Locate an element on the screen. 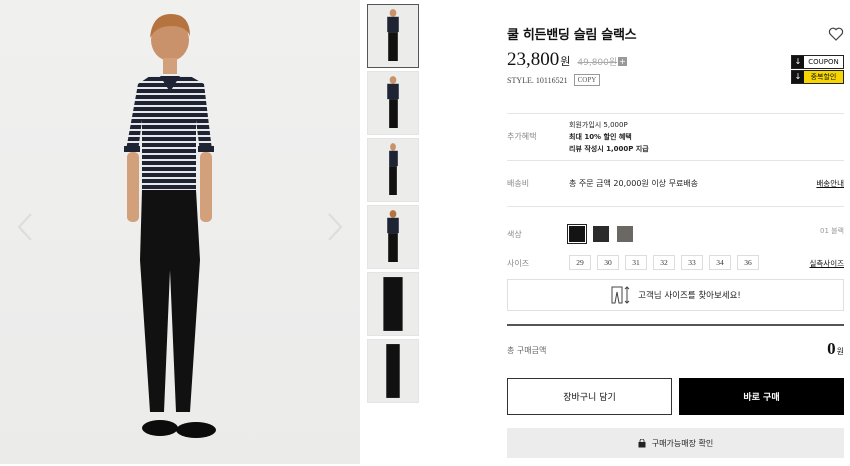 The width and height of the screenshot is (850, 466). color-swatch-charcoal is located at coordinates (601, 234).